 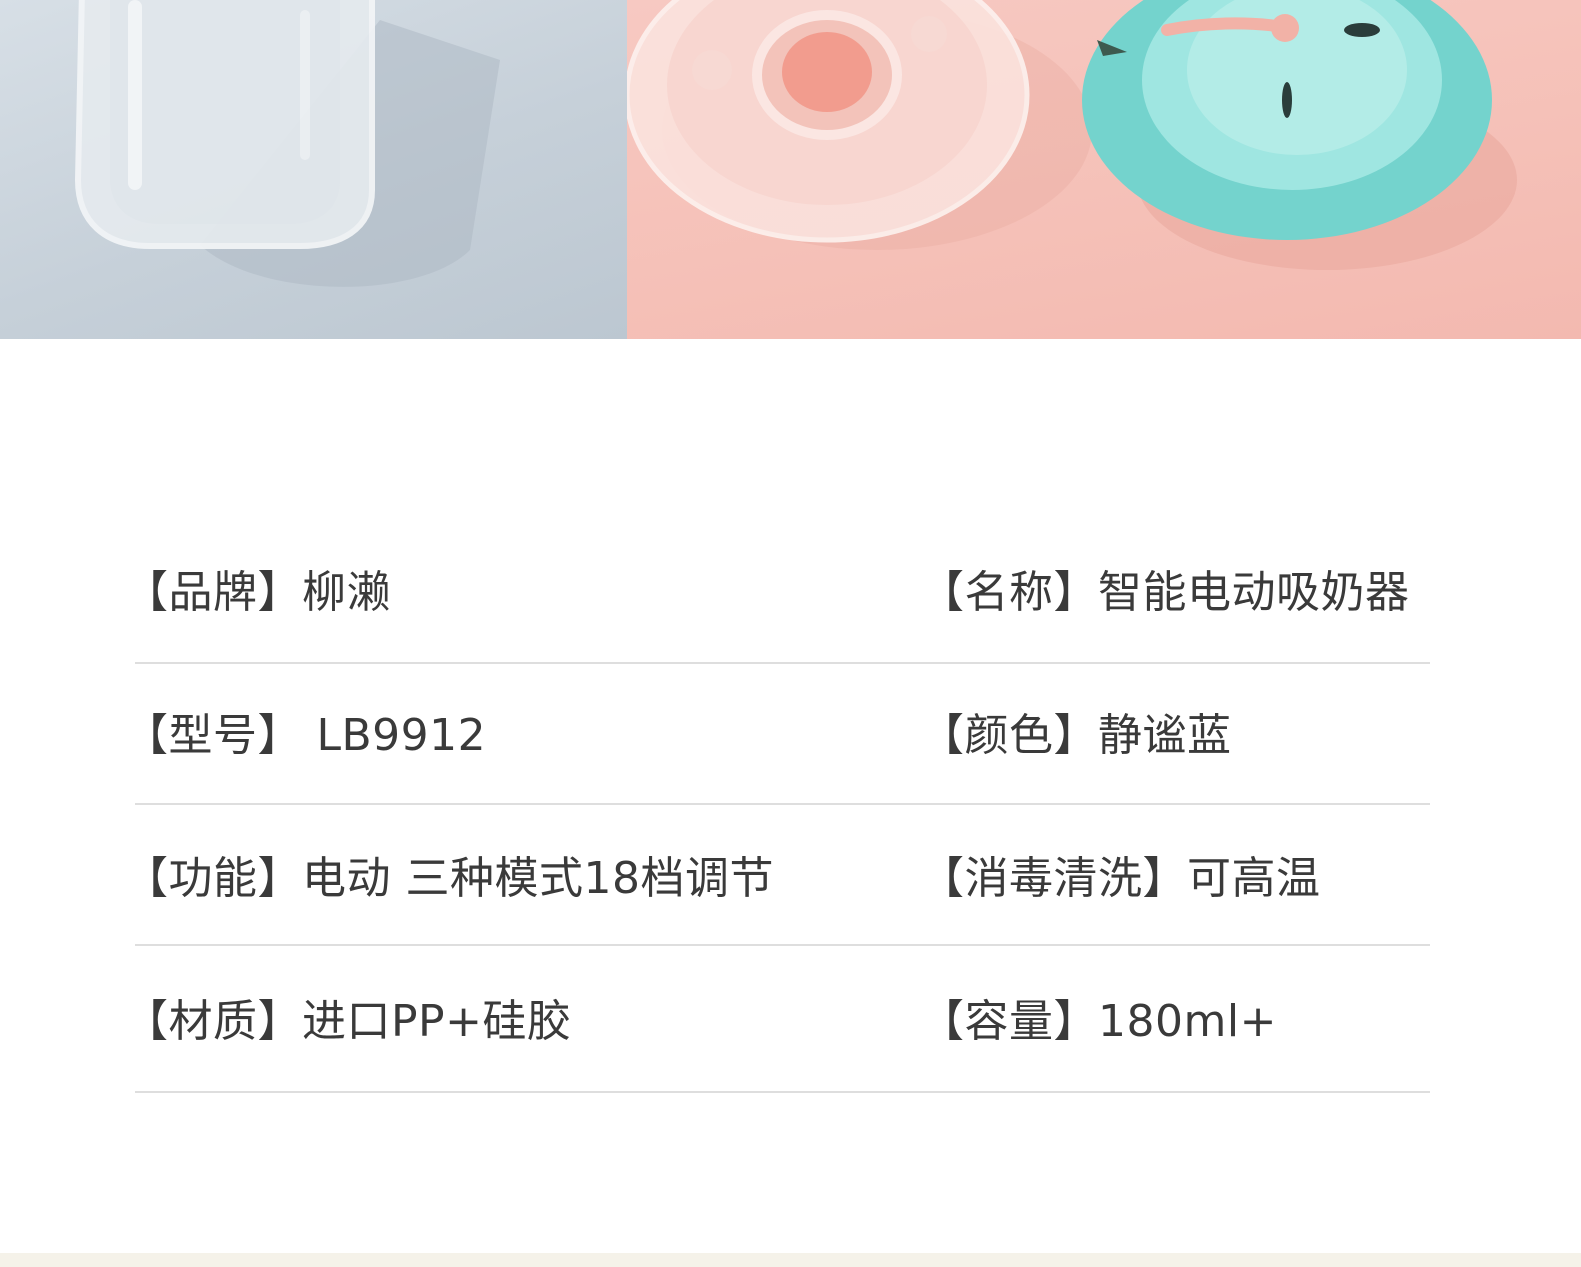 I want to click on spec-model-label: 【型号】, so click(x=213, y=735).